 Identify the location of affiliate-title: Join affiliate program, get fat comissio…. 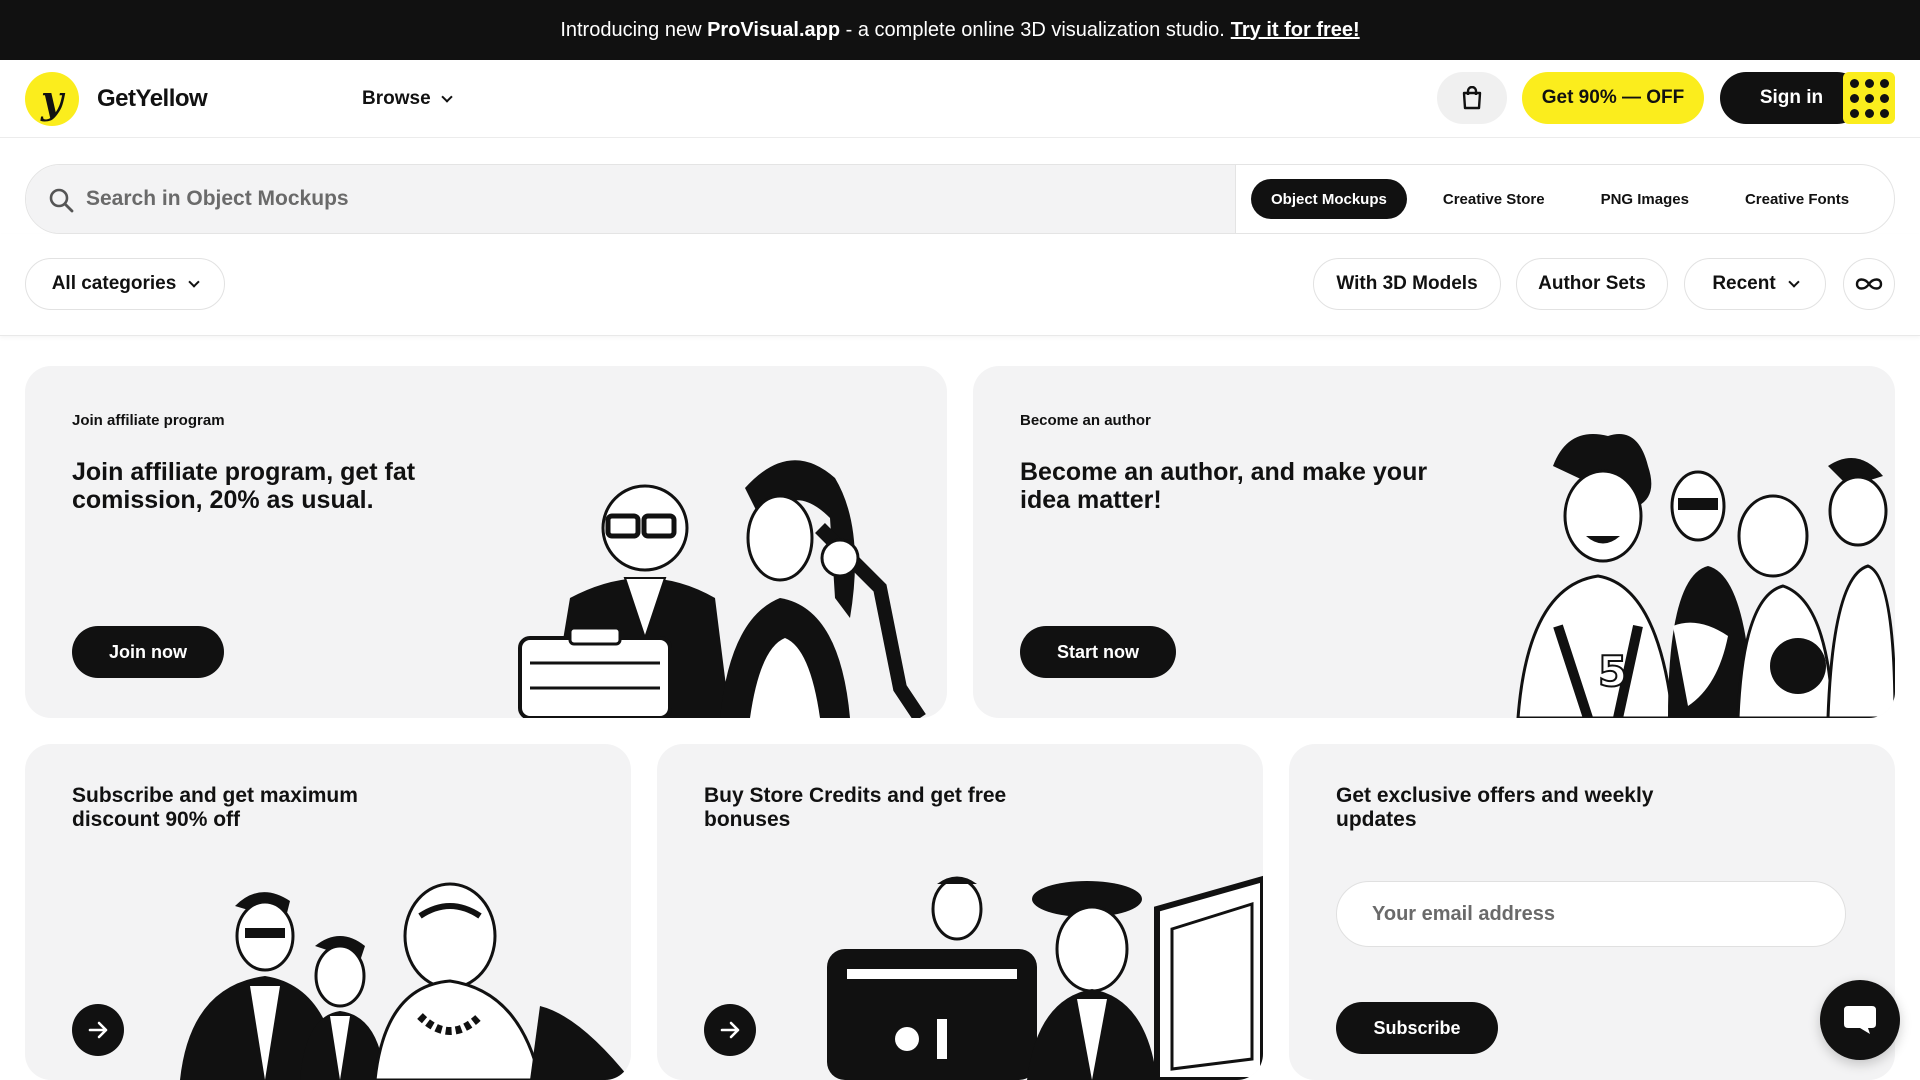
(244, 486).